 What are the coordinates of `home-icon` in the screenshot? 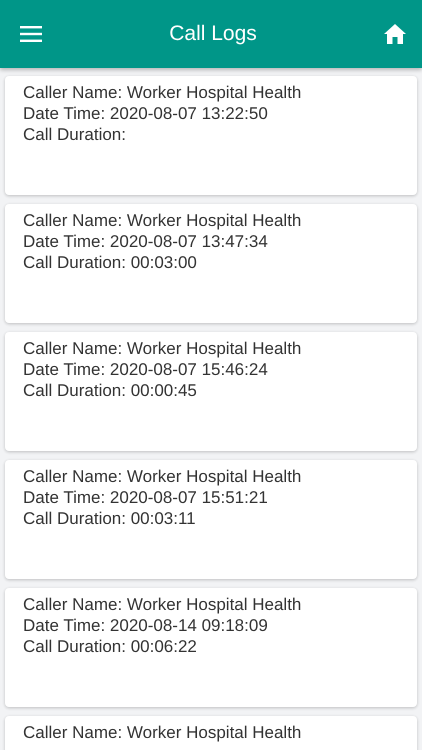 It's located at (395, 34).